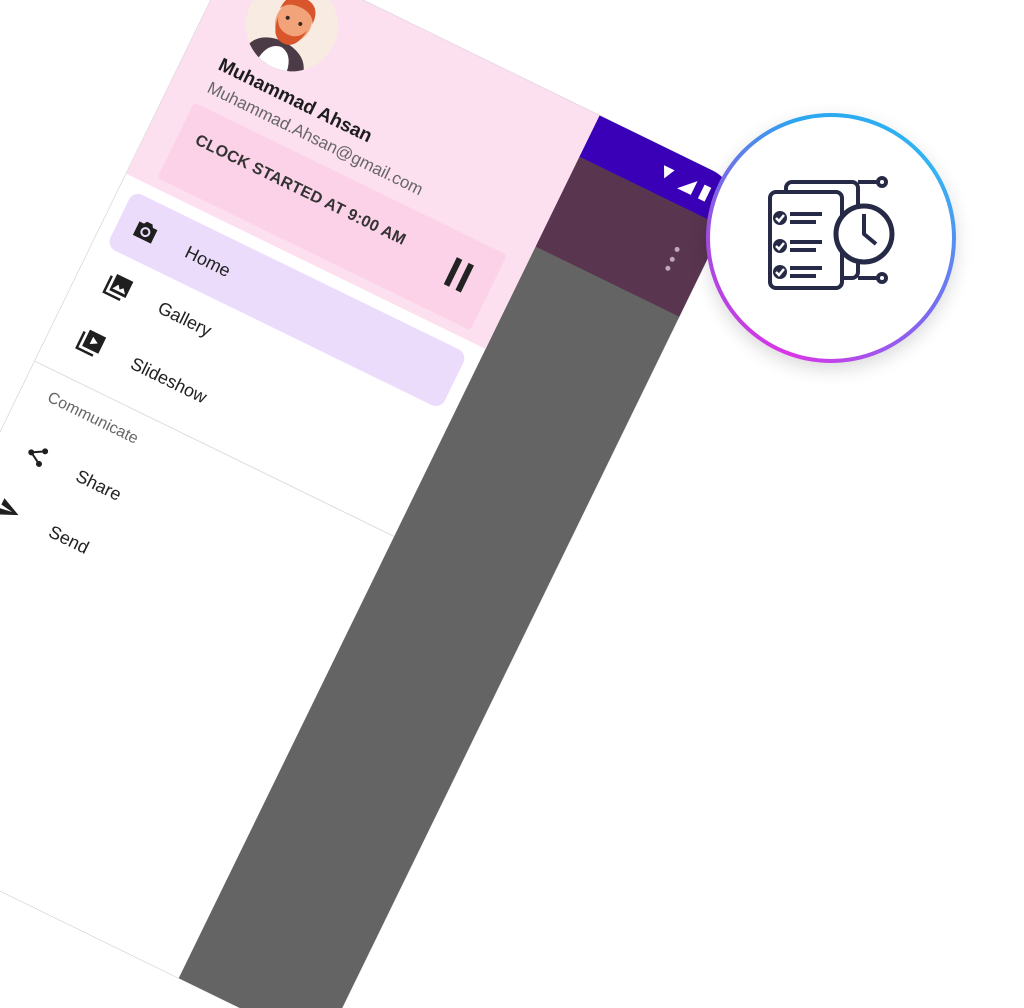 The width and height of the screenshot is (1024, 1008). I want to click on camera-icon, so click(146, 231).